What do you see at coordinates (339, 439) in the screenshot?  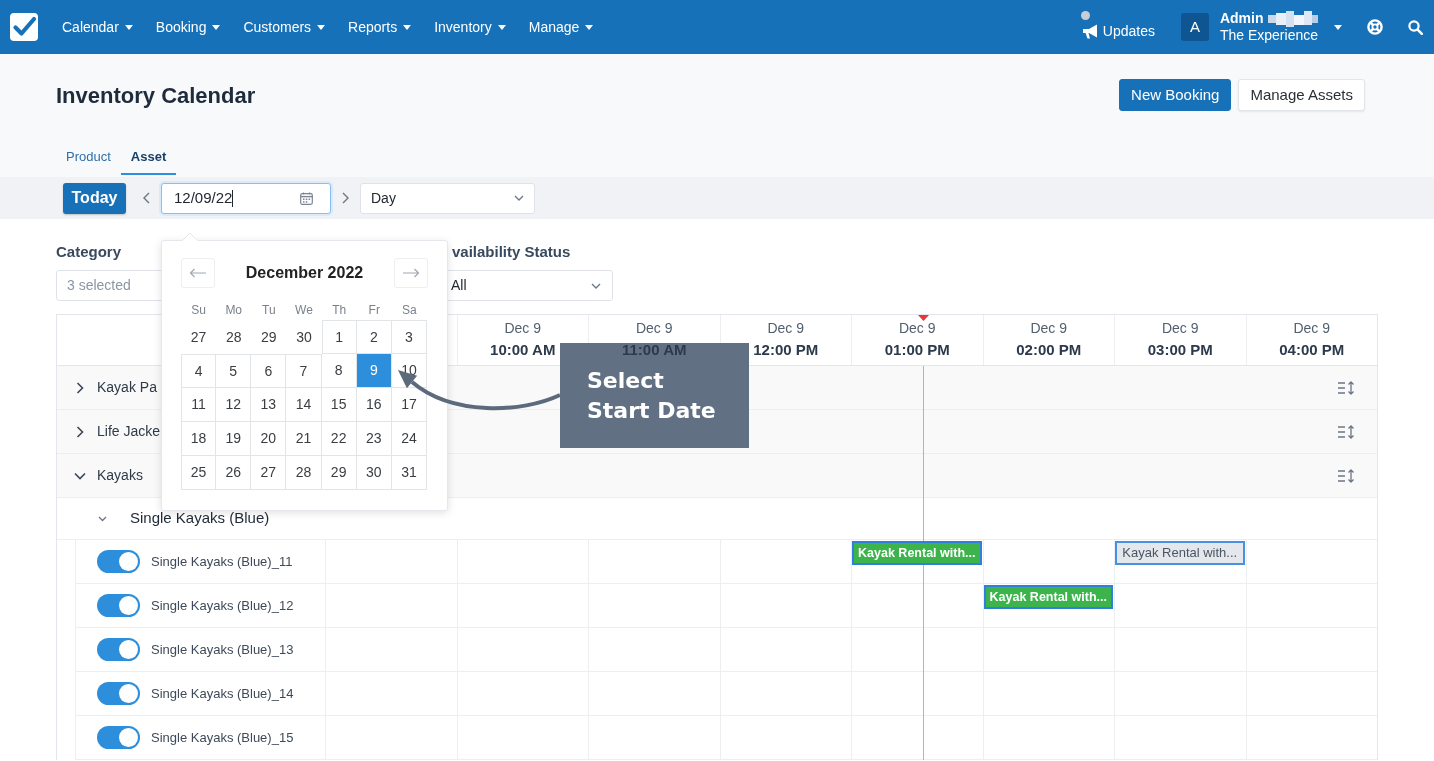 I see `calendar-day: 22` at bounding box center [339, 439].